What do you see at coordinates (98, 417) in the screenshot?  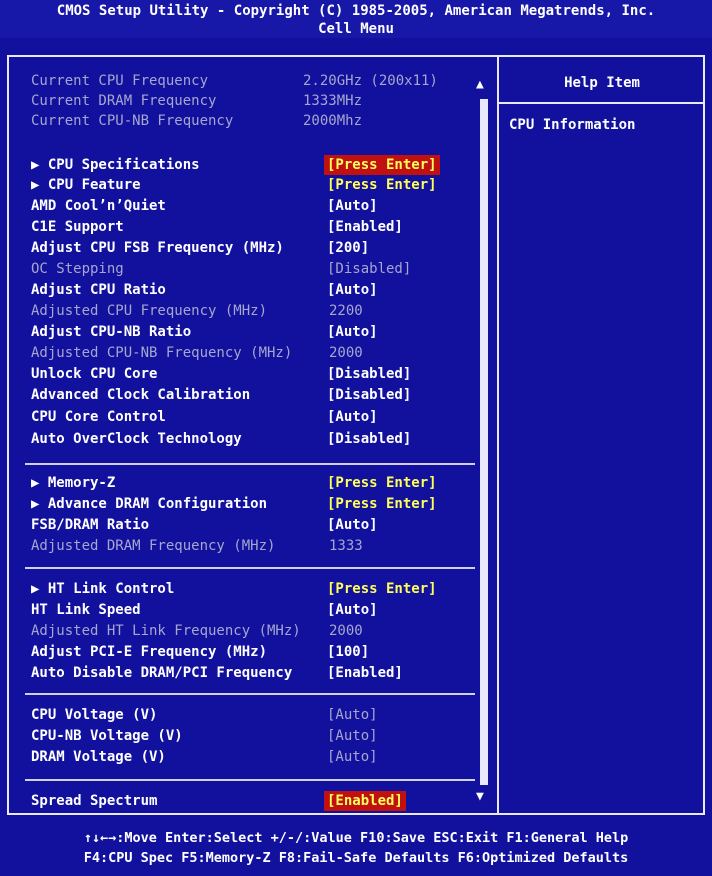 I see `menu-item-label: CPU Core Control` at bounding box center [98, 417].